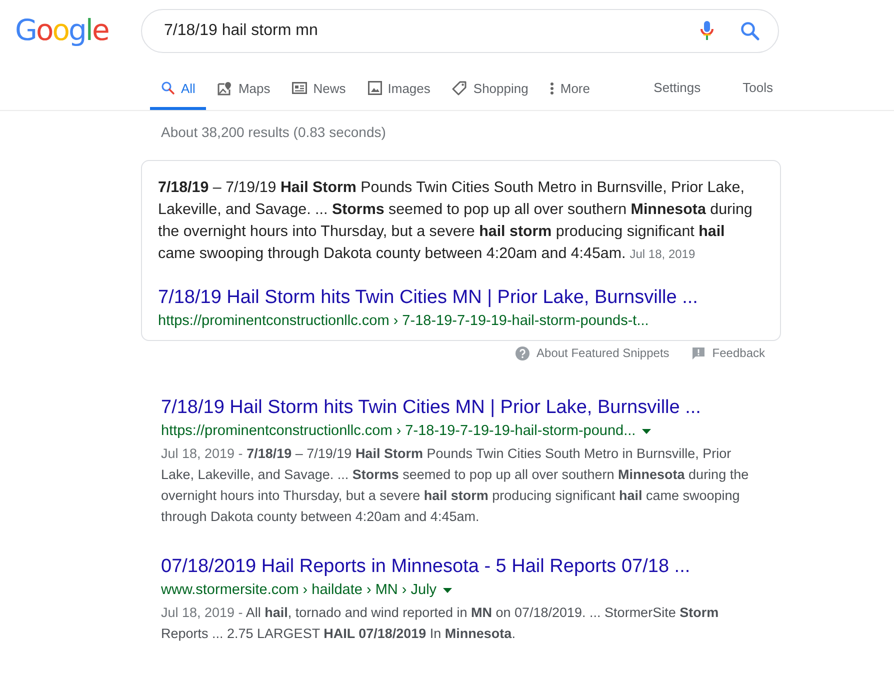 This screenshot has width=894, height=687. Describe the element at coordinates (399, 88) in the screenshot. I see `tab: Images` at that location.